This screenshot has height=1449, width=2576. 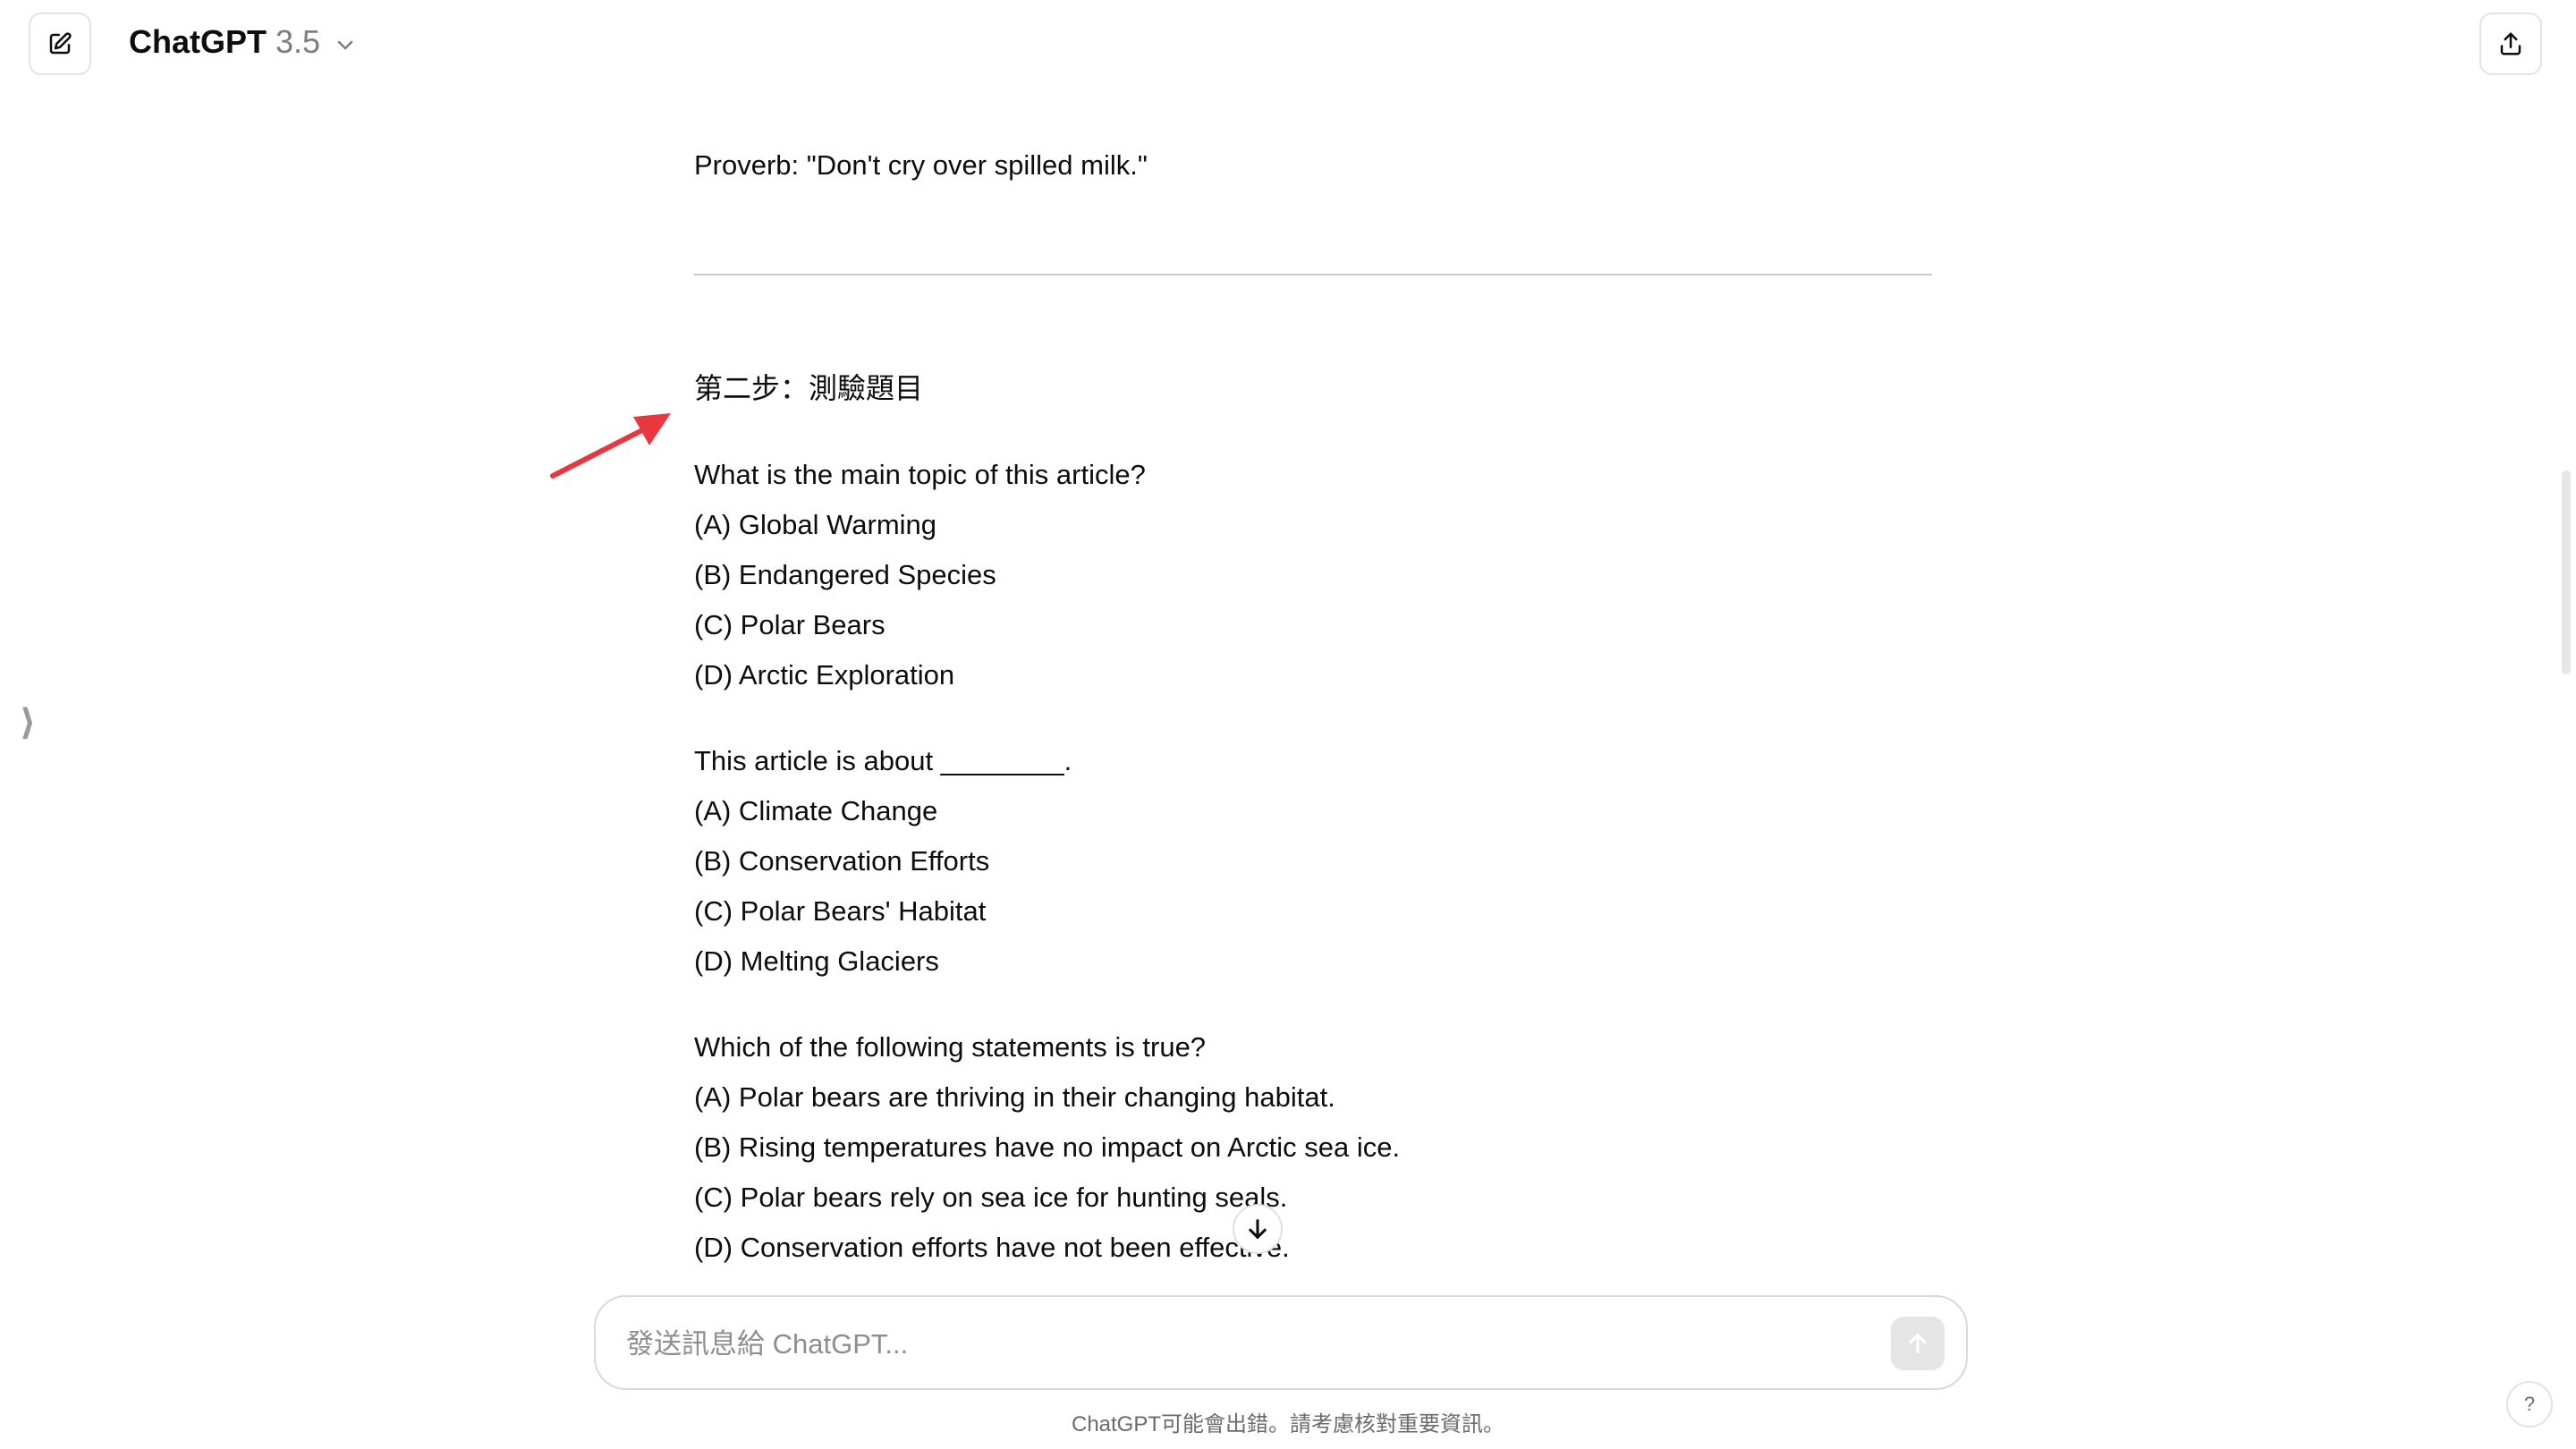 I want to click on model-name: ChatGPT, so click(x=198, y=41).